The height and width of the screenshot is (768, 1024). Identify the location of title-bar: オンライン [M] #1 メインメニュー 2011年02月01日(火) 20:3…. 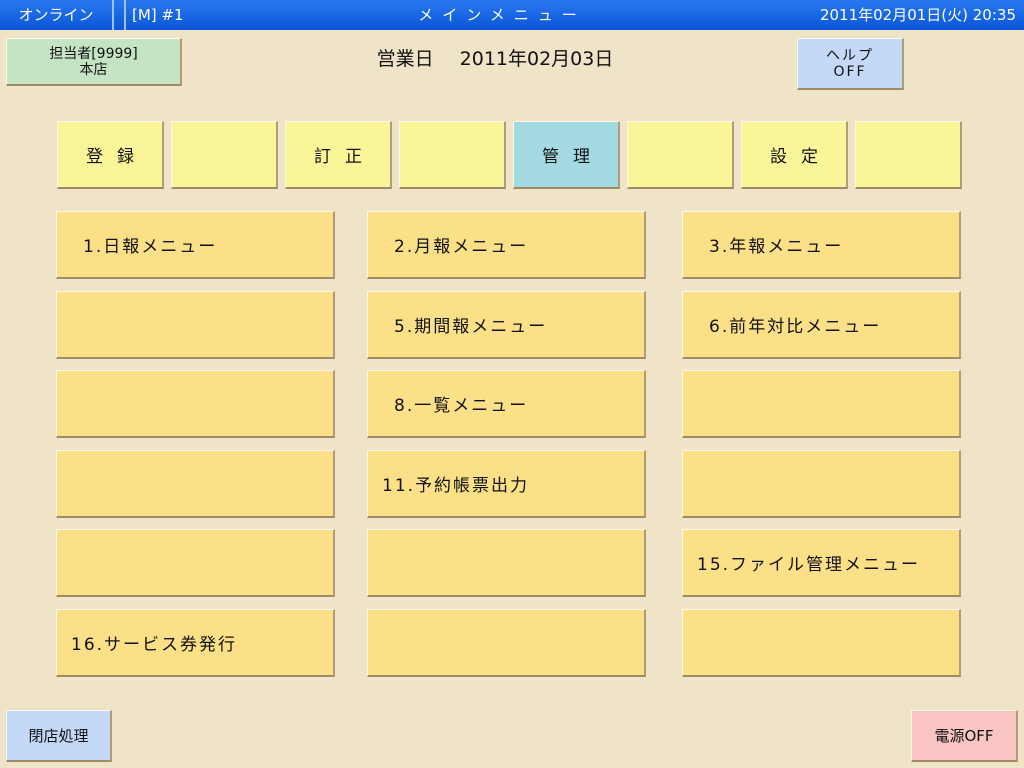
(512, 15).